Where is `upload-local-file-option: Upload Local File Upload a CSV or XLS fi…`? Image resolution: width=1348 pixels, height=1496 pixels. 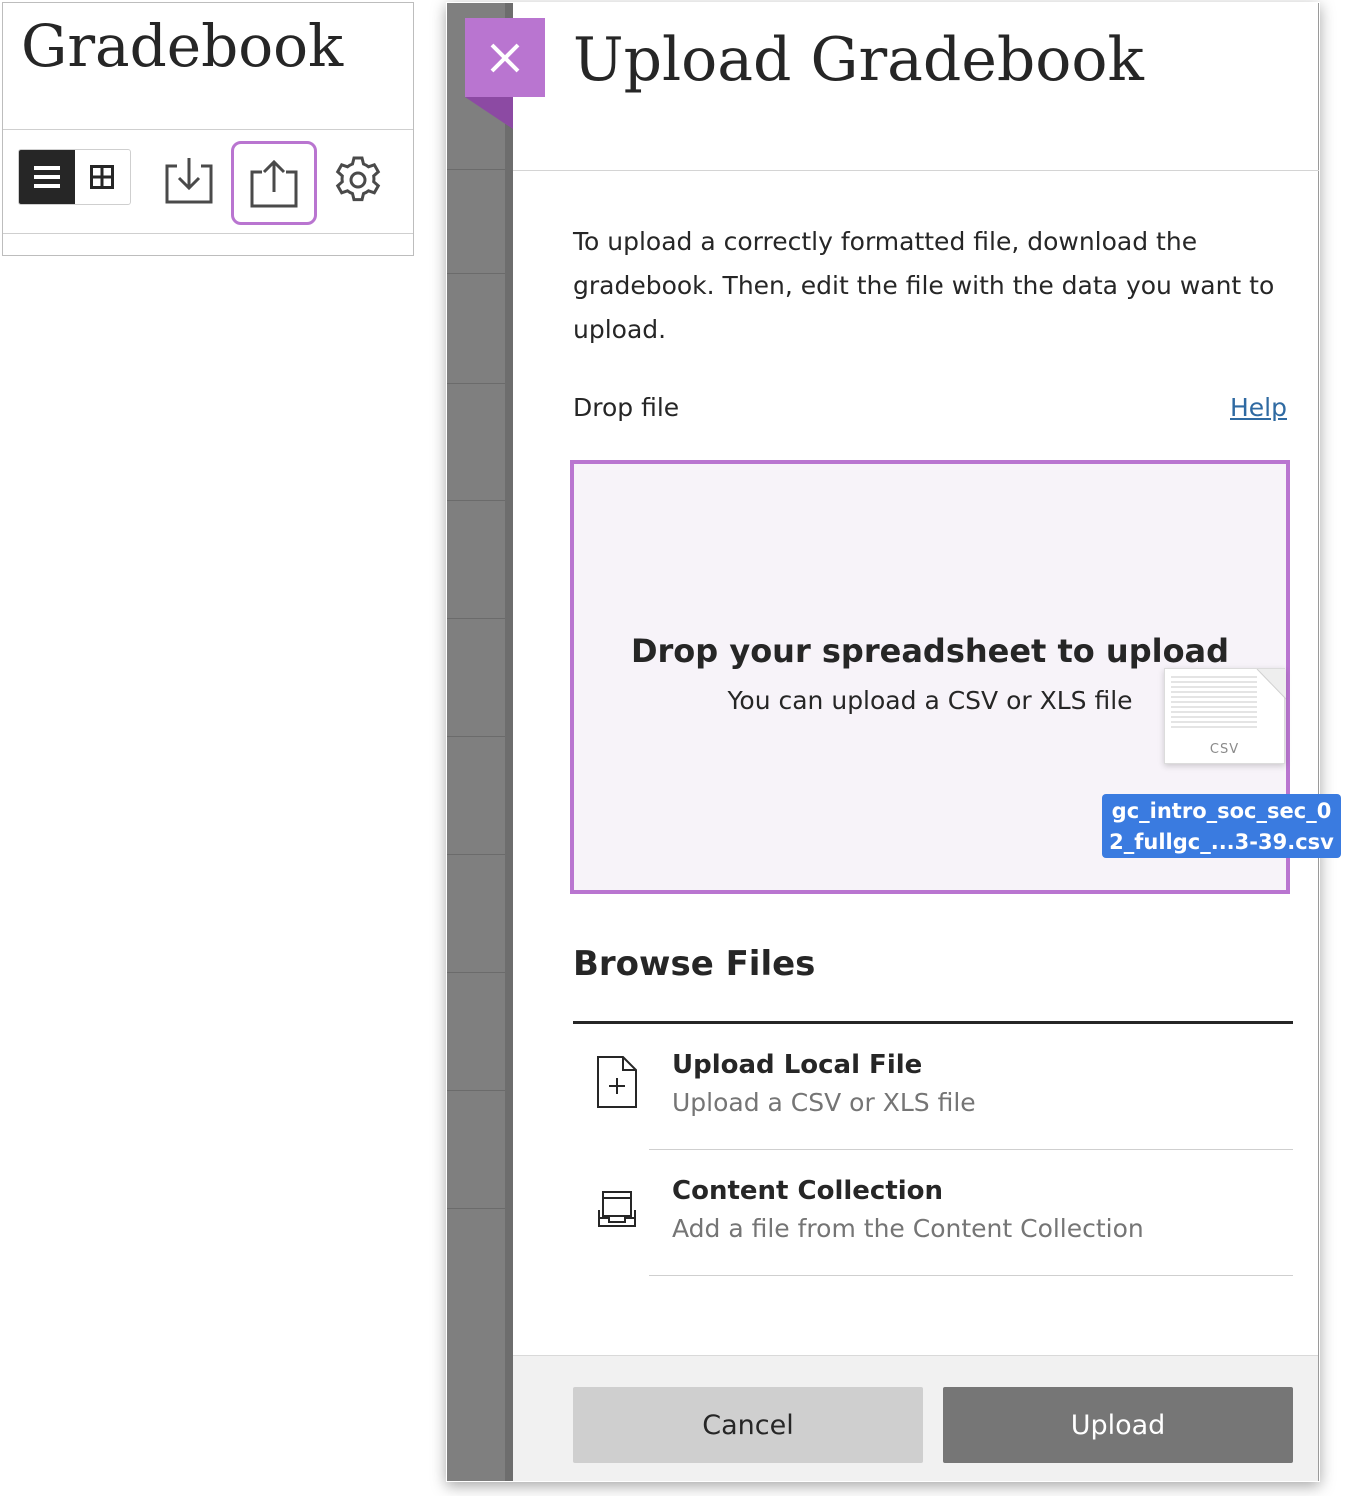 upload-local-file-option: Upload Local File Upload a CSV or XLS fi… is located at coordinates (933, 1087).